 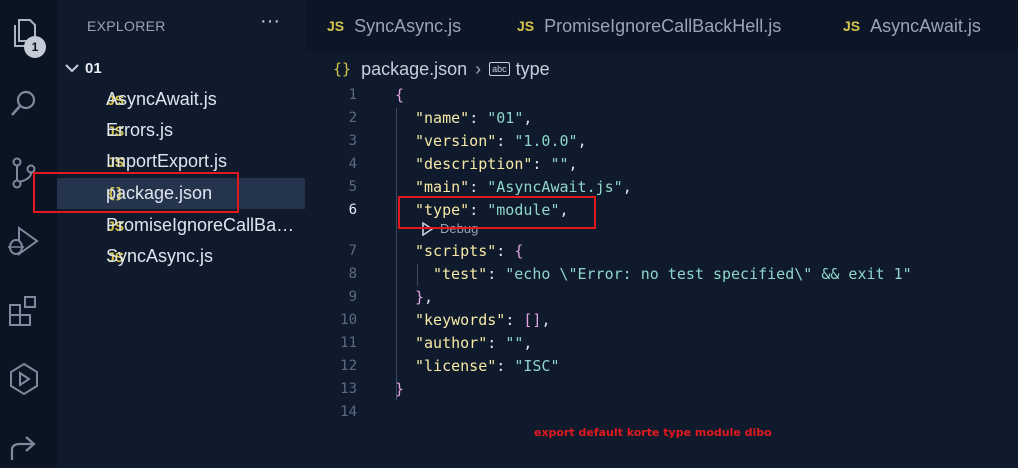 I want to click on file-name: PromiseIgnoreCallBackHell.js, so click(x=204, y=225).